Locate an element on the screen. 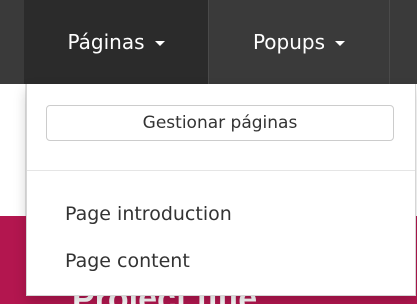  nav-item-popups: Popups is located at coordinates (299, 42).